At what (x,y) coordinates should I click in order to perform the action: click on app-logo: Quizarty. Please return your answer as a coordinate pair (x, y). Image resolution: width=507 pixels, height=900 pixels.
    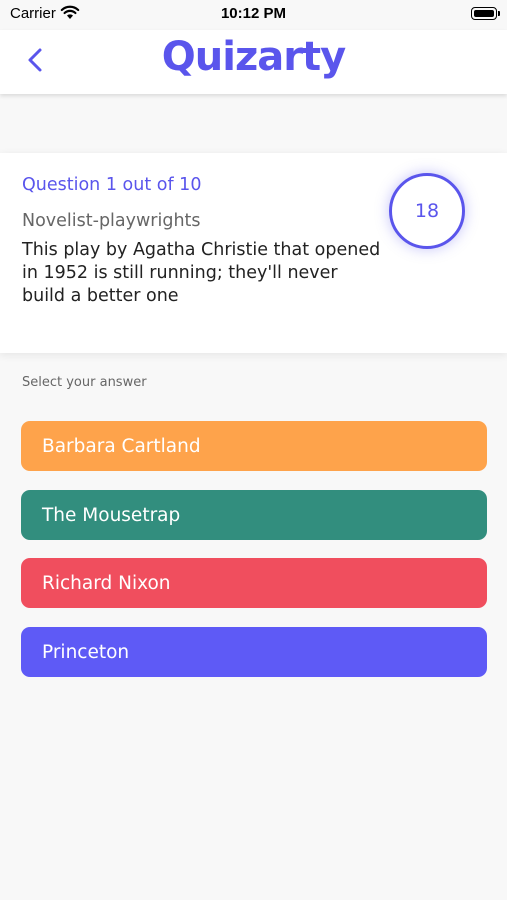
    Looking at the image, I should click on (253, 57).